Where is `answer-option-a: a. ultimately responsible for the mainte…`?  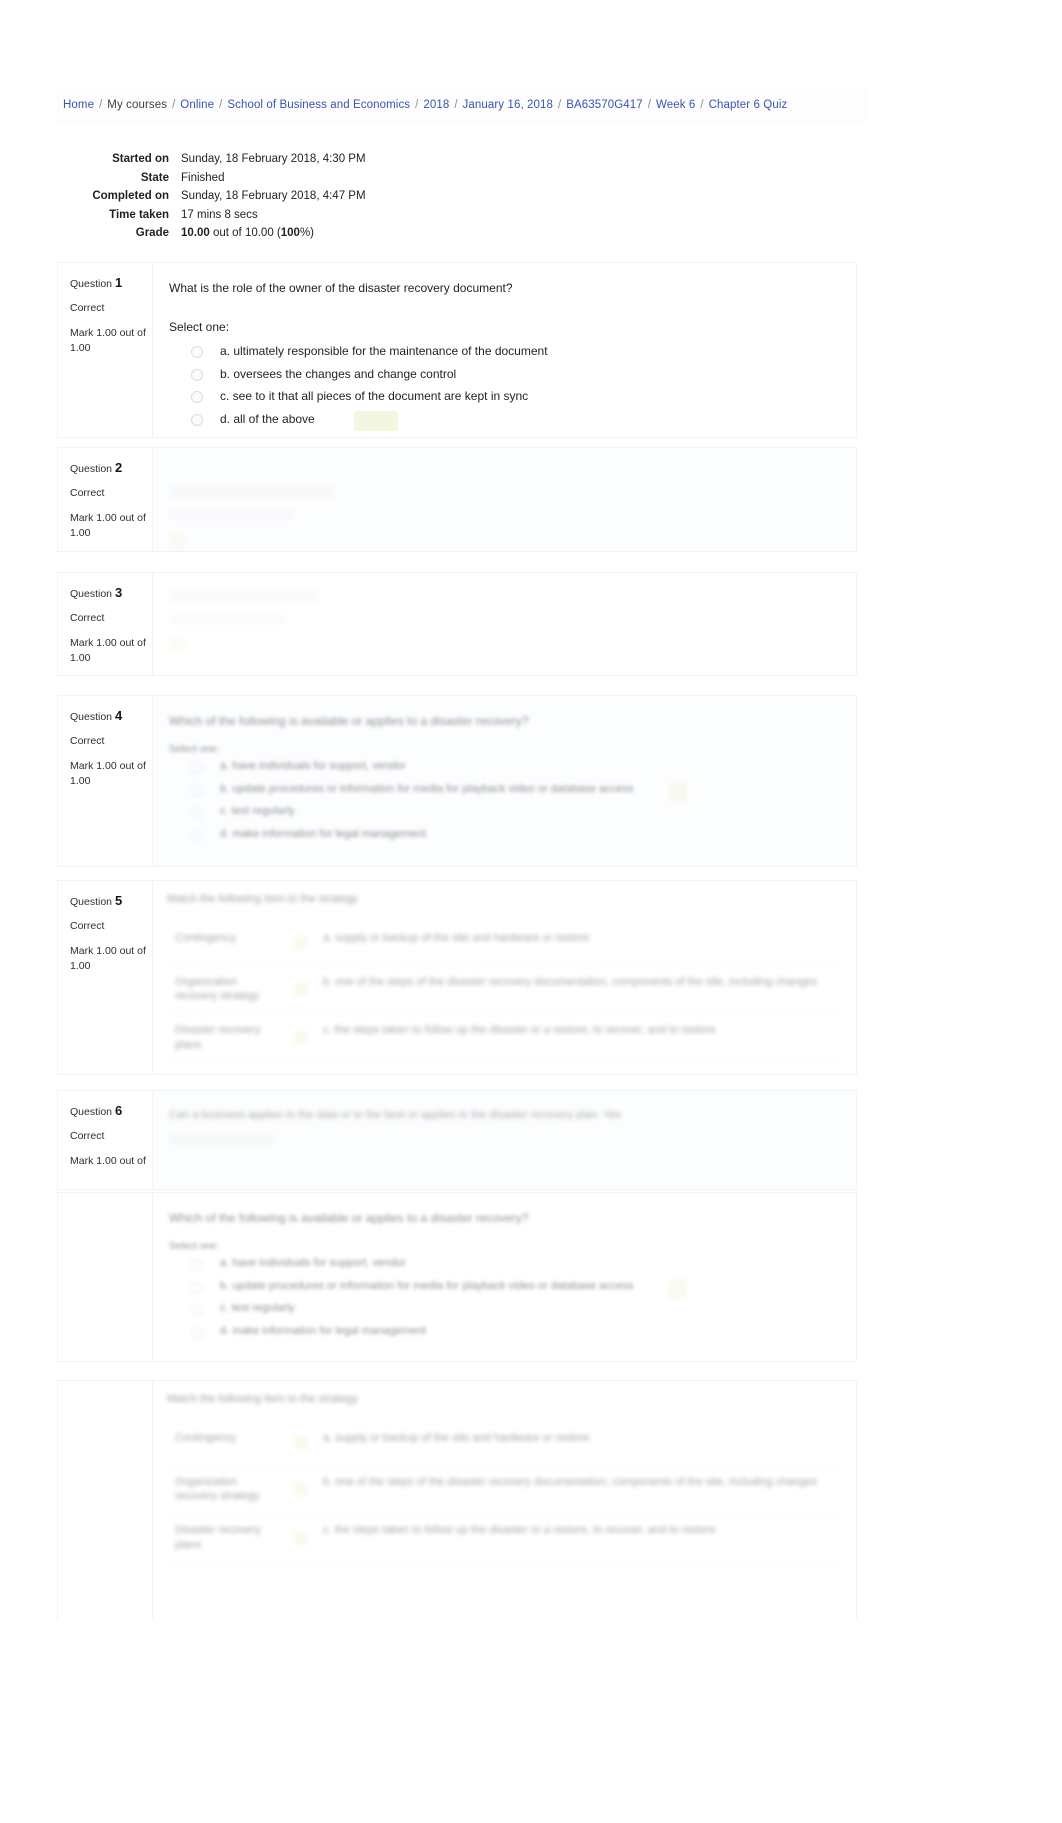
answer-option-a: a. ultimately responsible for the mainte… is located at coordinates (505, 354).